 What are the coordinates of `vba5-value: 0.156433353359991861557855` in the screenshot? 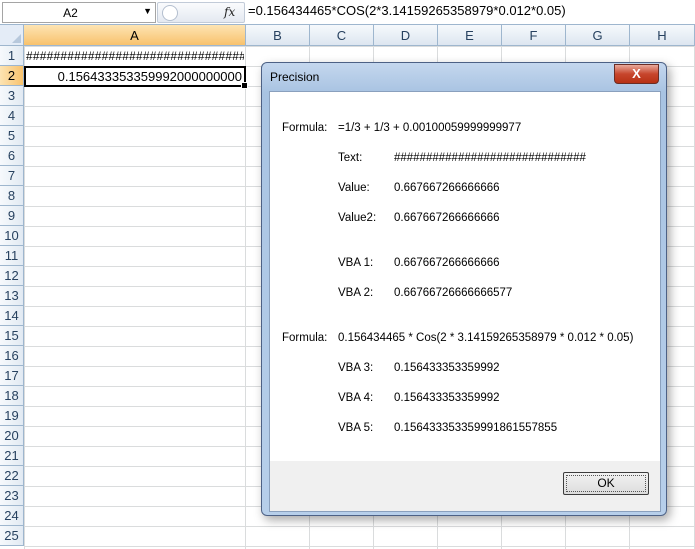 It's located at (476, 428).